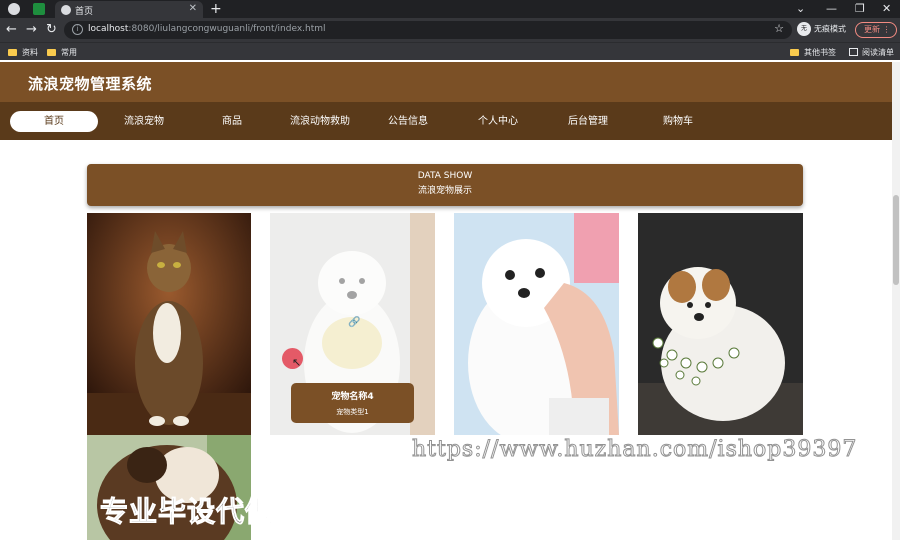 The image size is (900, 540). Describe the element at coordinates (54, 121) in the screenshot. I see `nav-home: 首页` at that location.